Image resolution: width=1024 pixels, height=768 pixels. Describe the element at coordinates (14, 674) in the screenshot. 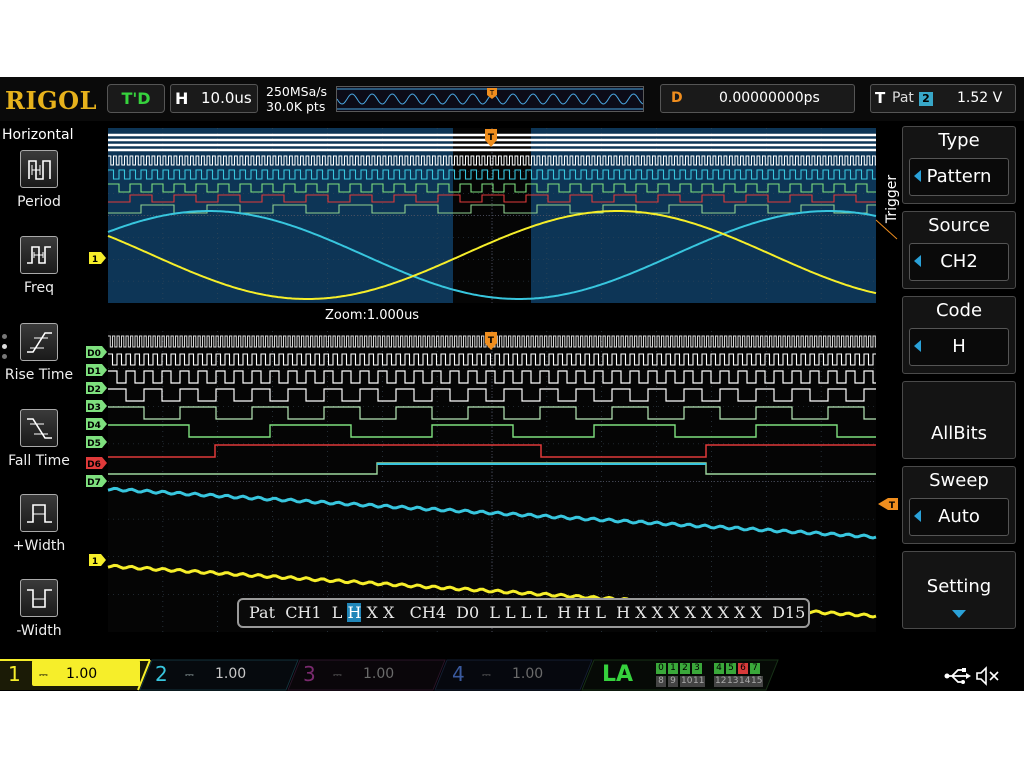

I see `ch1-number: 1` at that location.